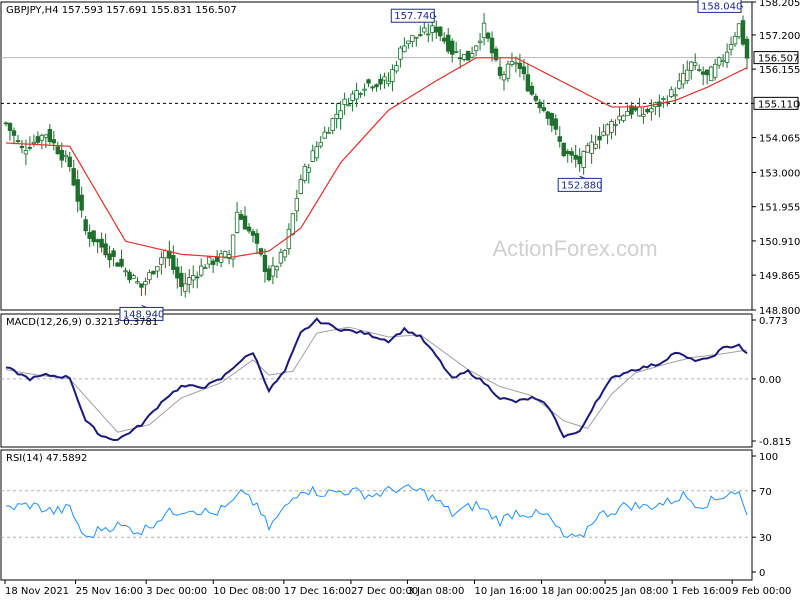 This screenshot has width=800, height=600. Describe the element at coordinates (721, 6) in the screenshot. I see `annotation-label: 158.040` at that location.